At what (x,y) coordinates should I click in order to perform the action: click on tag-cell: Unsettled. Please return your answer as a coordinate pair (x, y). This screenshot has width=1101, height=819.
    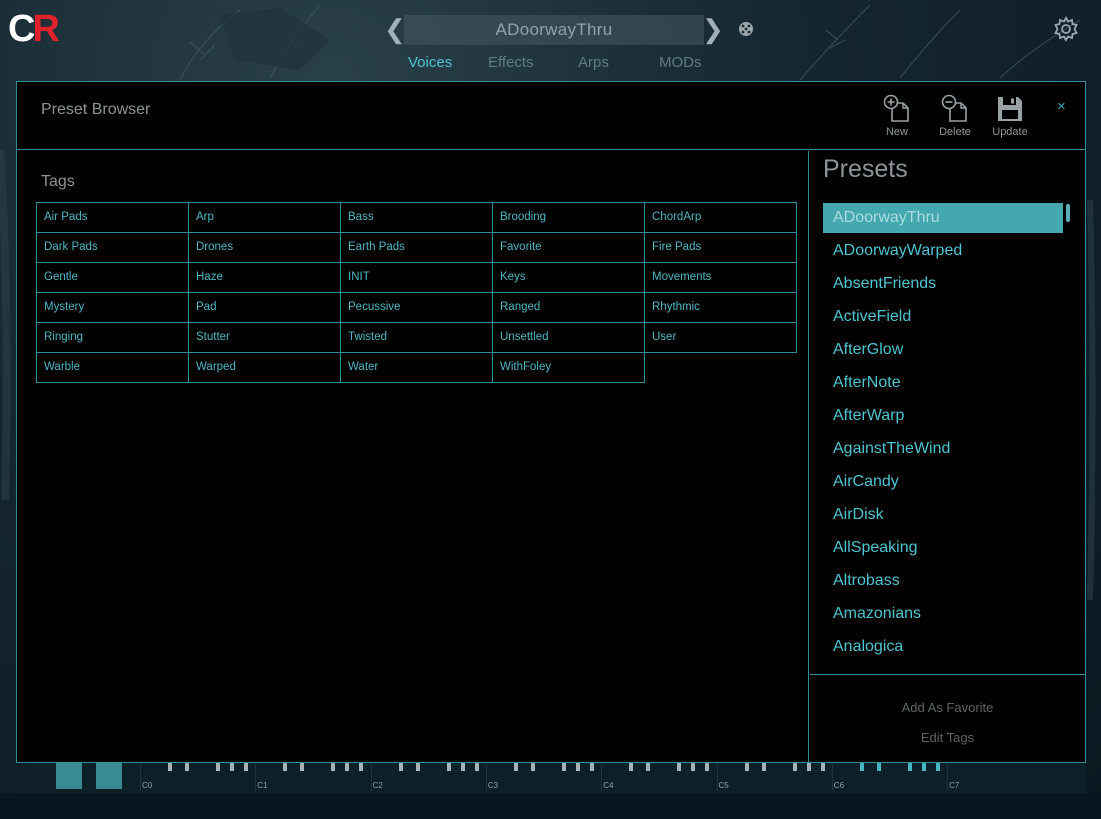
    Looking at the image, I should click on (568, 337).